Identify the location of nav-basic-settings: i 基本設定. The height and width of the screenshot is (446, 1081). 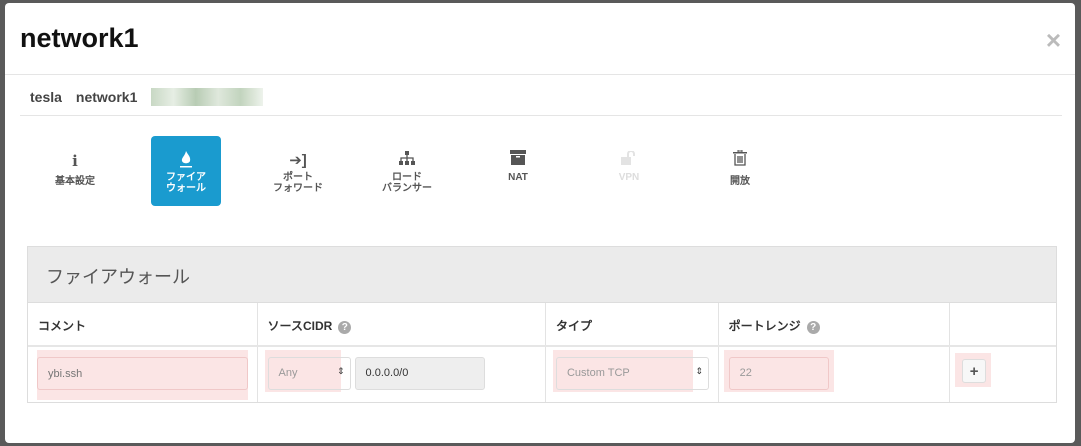
(75, 171).